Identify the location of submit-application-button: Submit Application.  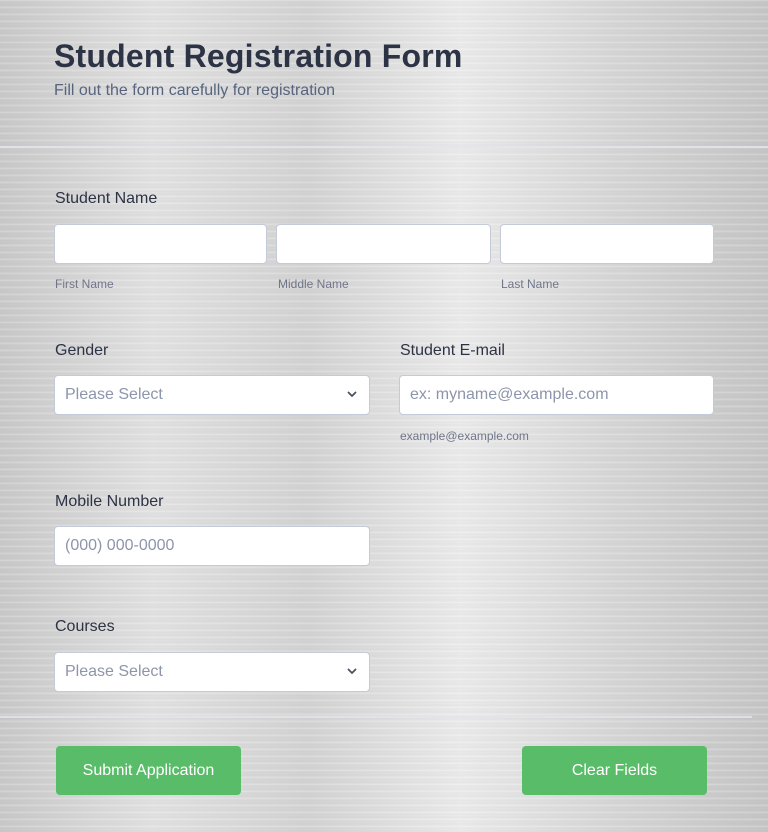
(148, 770).